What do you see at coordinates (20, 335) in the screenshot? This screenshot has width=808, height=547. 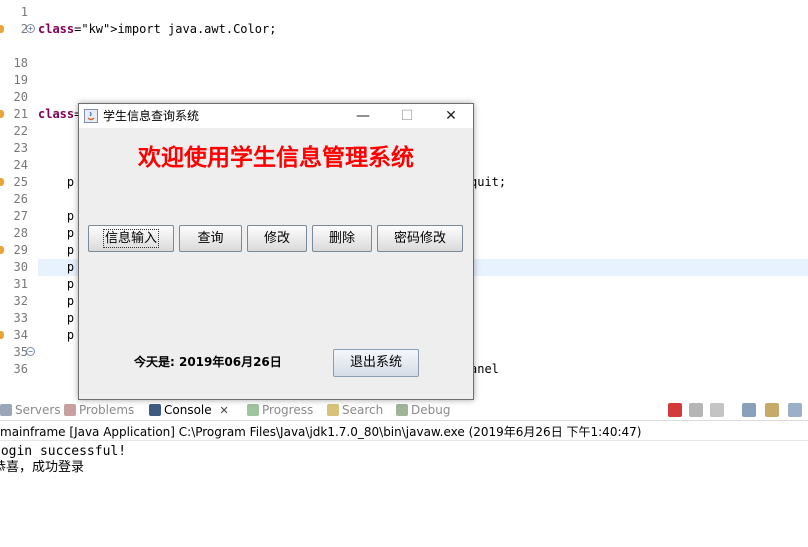 I see `line-number: 34` at bounding box center [20, 335].